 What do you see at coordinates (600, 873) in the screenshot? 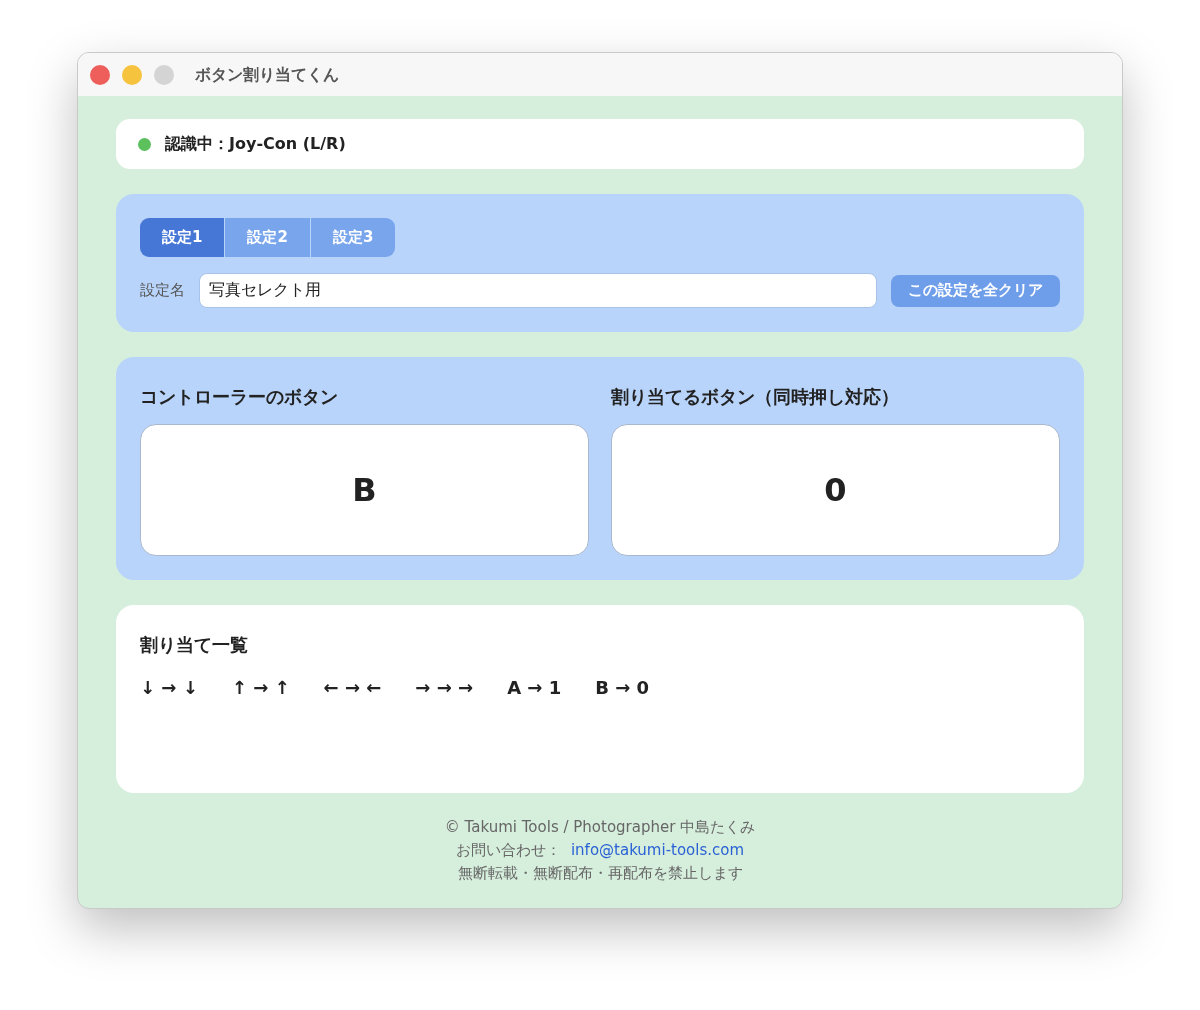
I see `notice-text: 無断転載・無断配布・再配布を禁止します` at bounding box center [600, 873].